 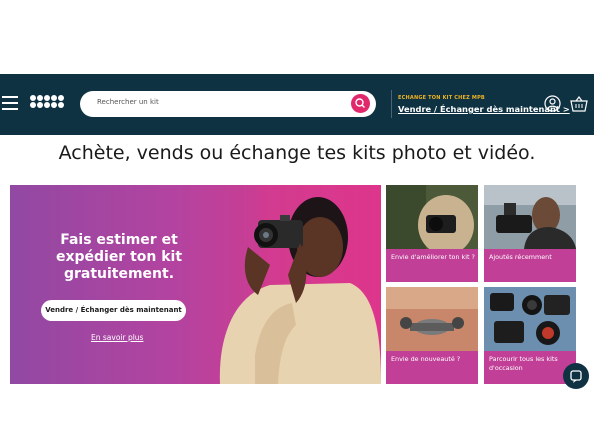 What do you see at coordinates (113, 310) in the screenshot?
I see `sell-trade-button: Vendre / Échanger dès maintenant` at bounding box center [113, 310].